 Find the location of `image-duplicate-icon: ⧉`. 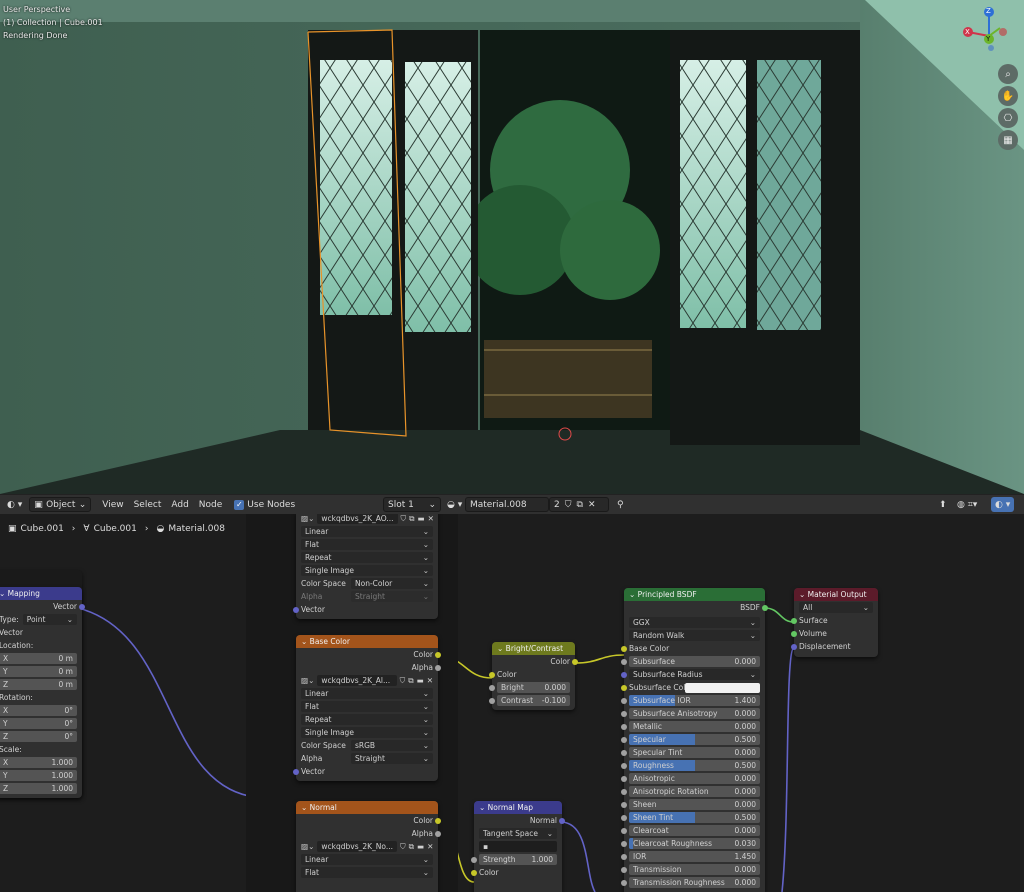

image-duplicate-icon: ⧉ is located at coordinates (411, 847).